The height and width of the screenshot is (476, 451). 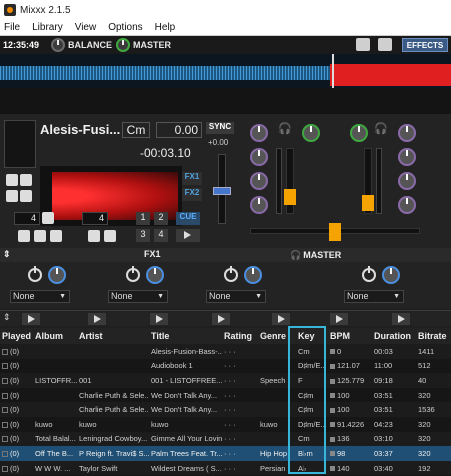 I want to click on rewind-icon, so click(x=12, y=180).